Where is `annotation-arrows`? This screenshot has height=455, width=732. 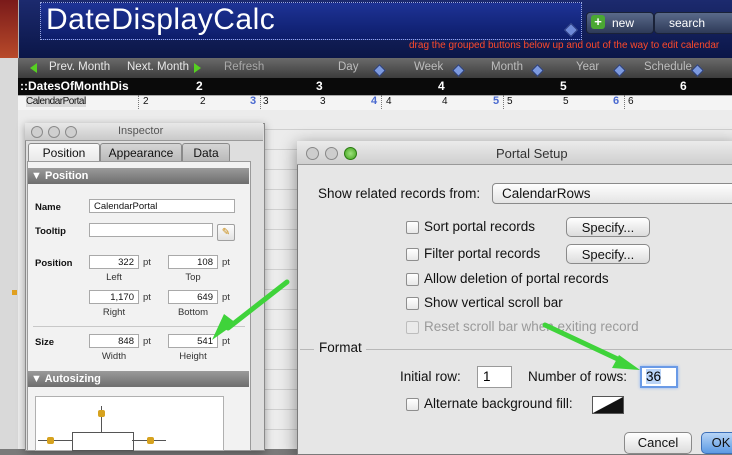
annotation-arrows is located at coordinates (426, 324).